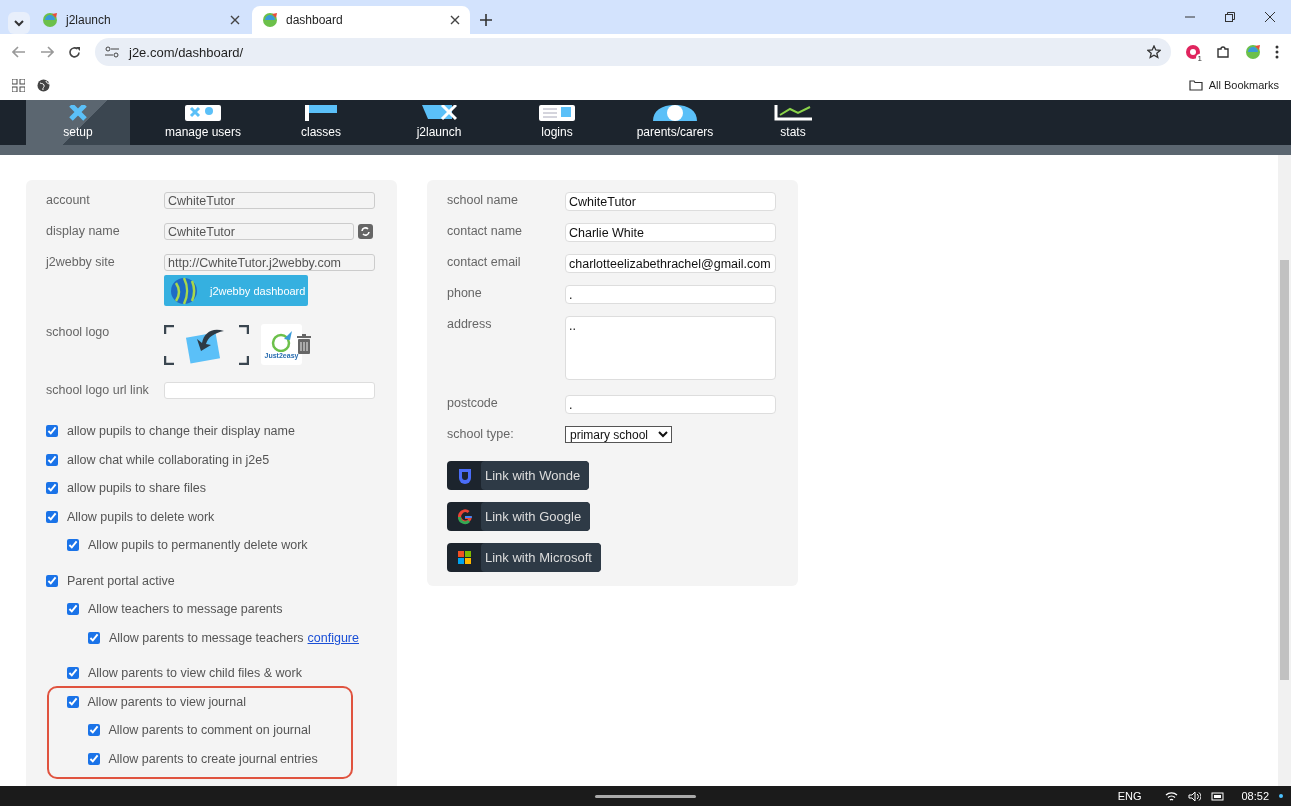 This screenshot has width=1291, height=806. Describe the element at coordinates (365, 231) in the screenshot. I see `refresh-icon` at that location.